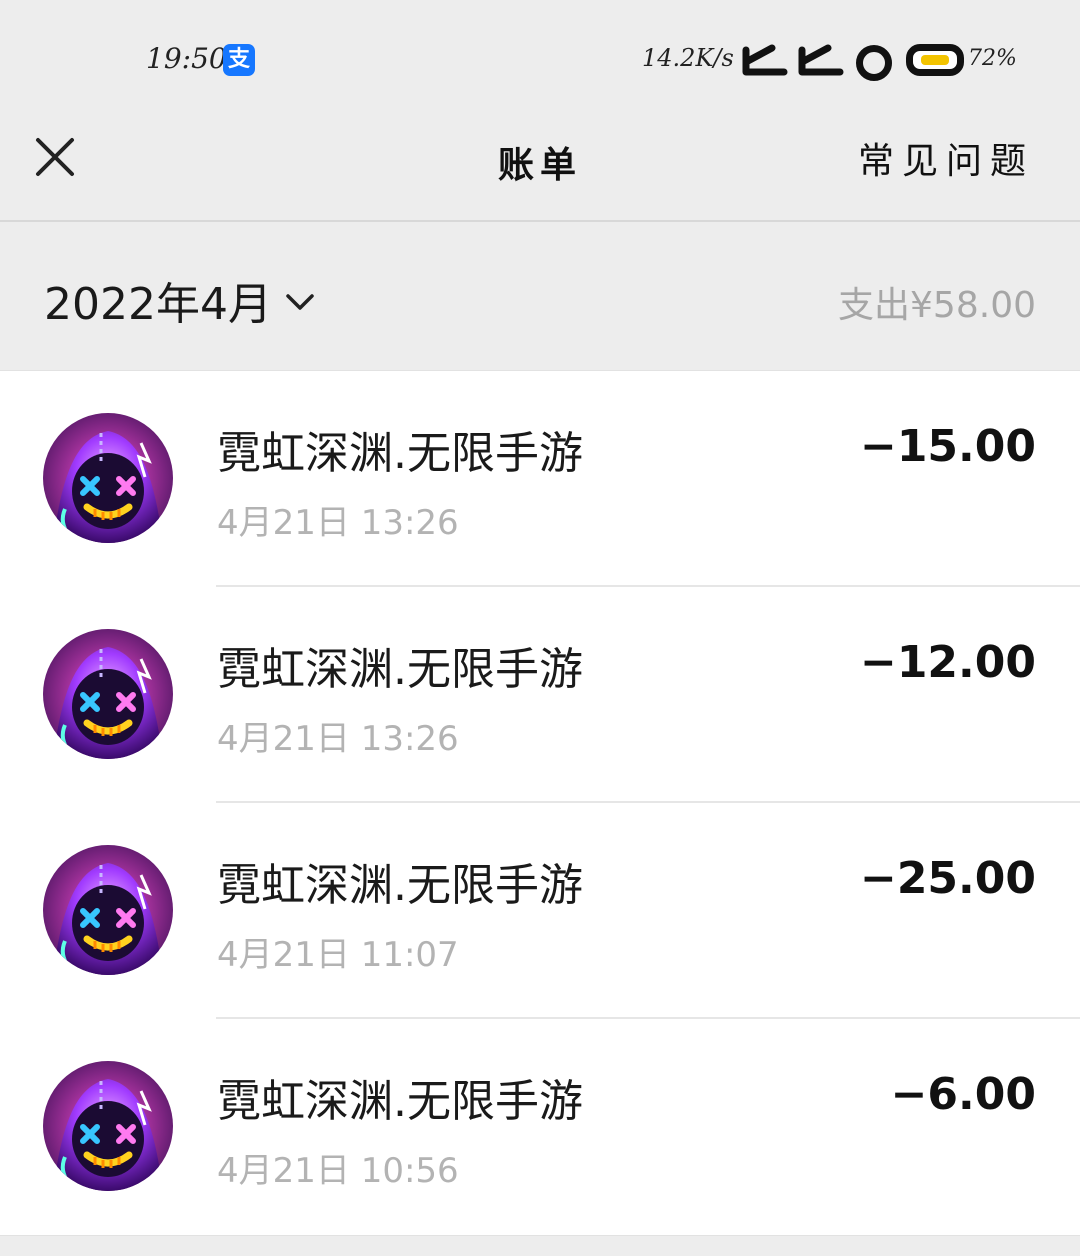  What do you see at coordinates (540, 296) in the screenshot?
I see `month-summary-bar: 2022年4月 支出¥58.00` at bounding box center [540, 296].